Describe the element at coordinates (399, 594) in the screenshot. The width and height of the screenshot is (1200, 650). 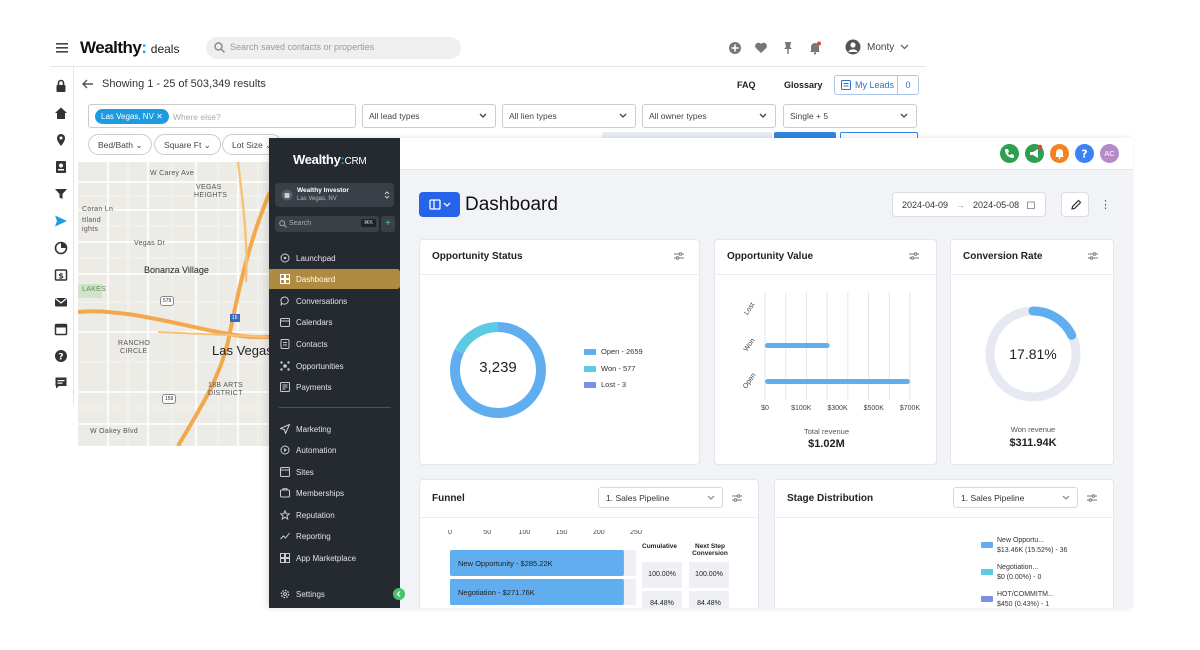
I see `collapse-sidebar-button` at that location.